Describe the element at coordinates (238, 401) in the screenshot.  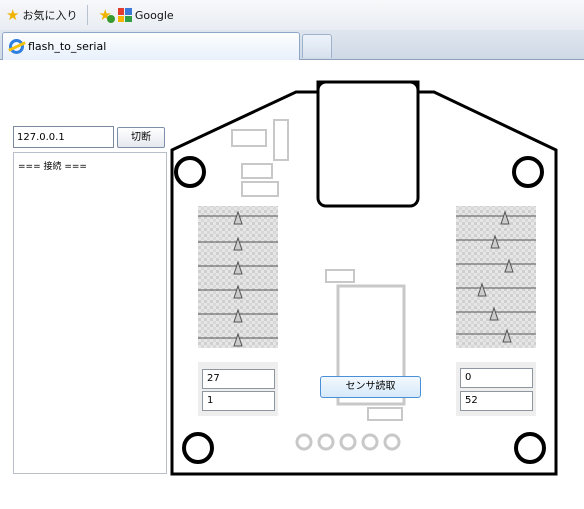
I see `sensor-value-left-bottom: 1` at that location.